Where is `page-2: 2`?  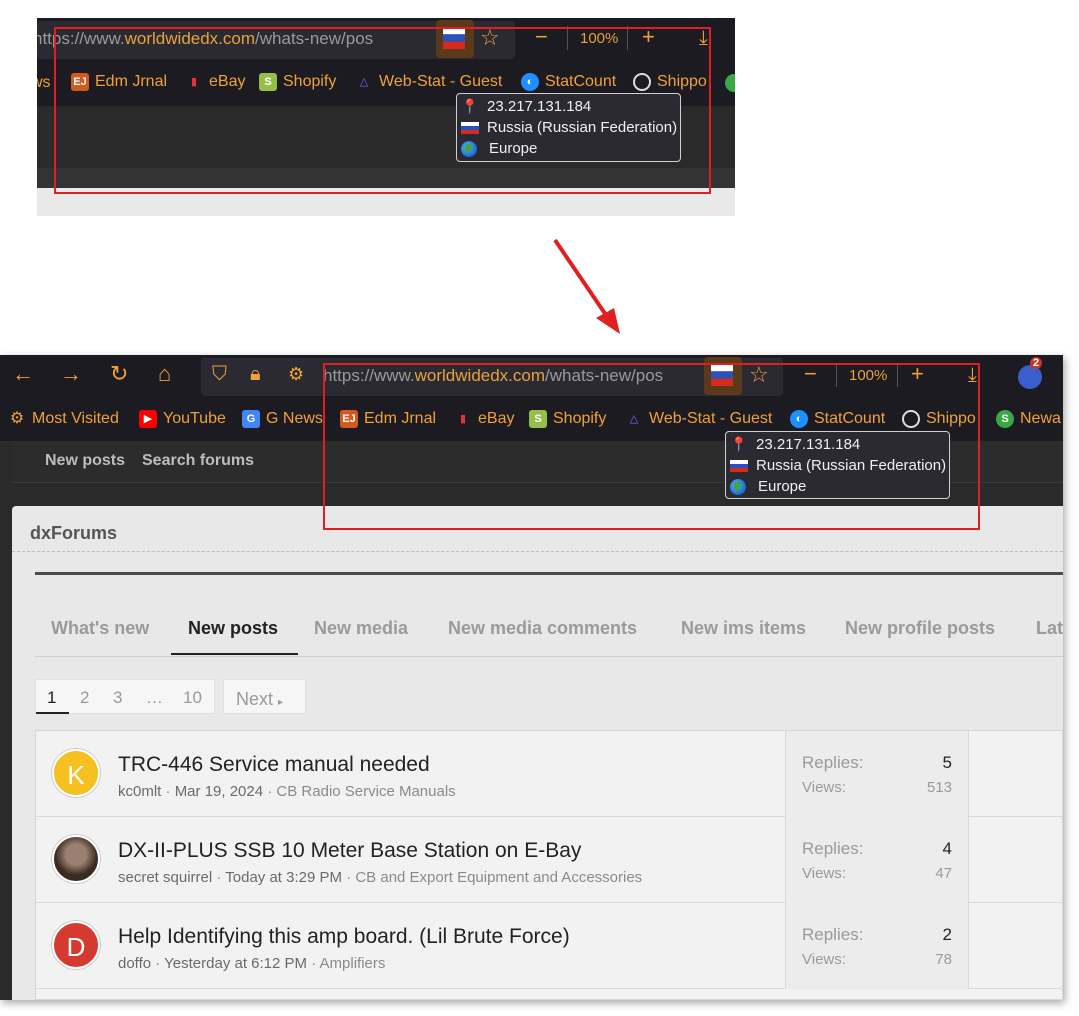
page-2: 2 is located at coordinates (84, 698).